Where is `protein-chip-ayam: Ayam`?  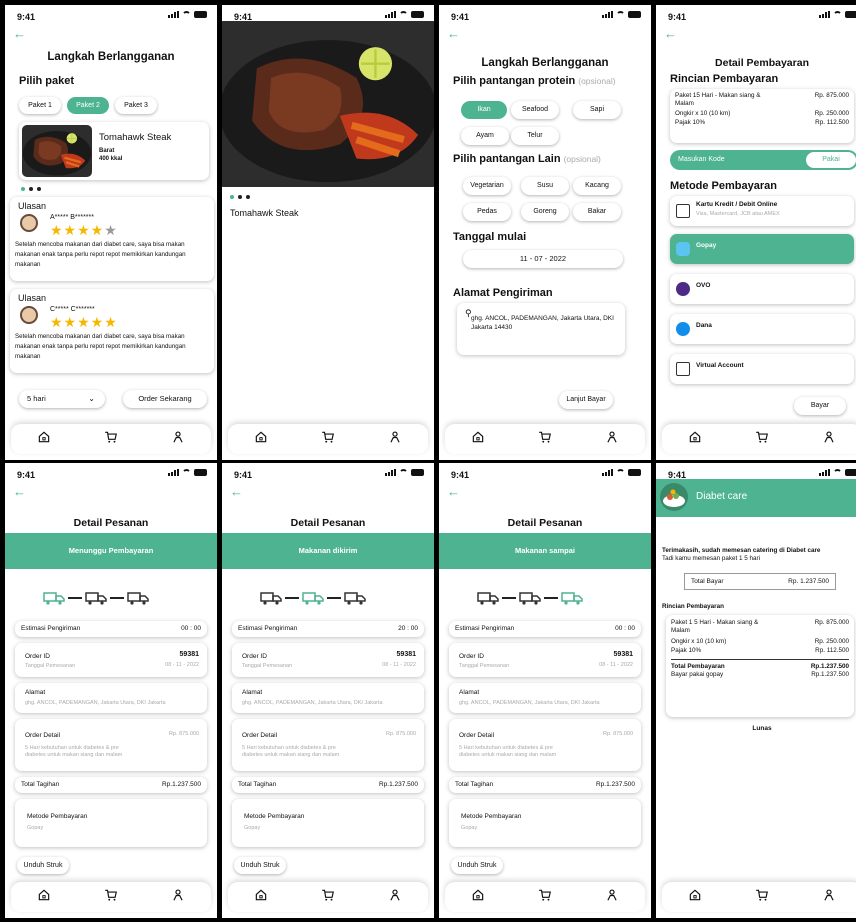 protein-chip-ayam: Ayam is located at coordinates (485, 136).